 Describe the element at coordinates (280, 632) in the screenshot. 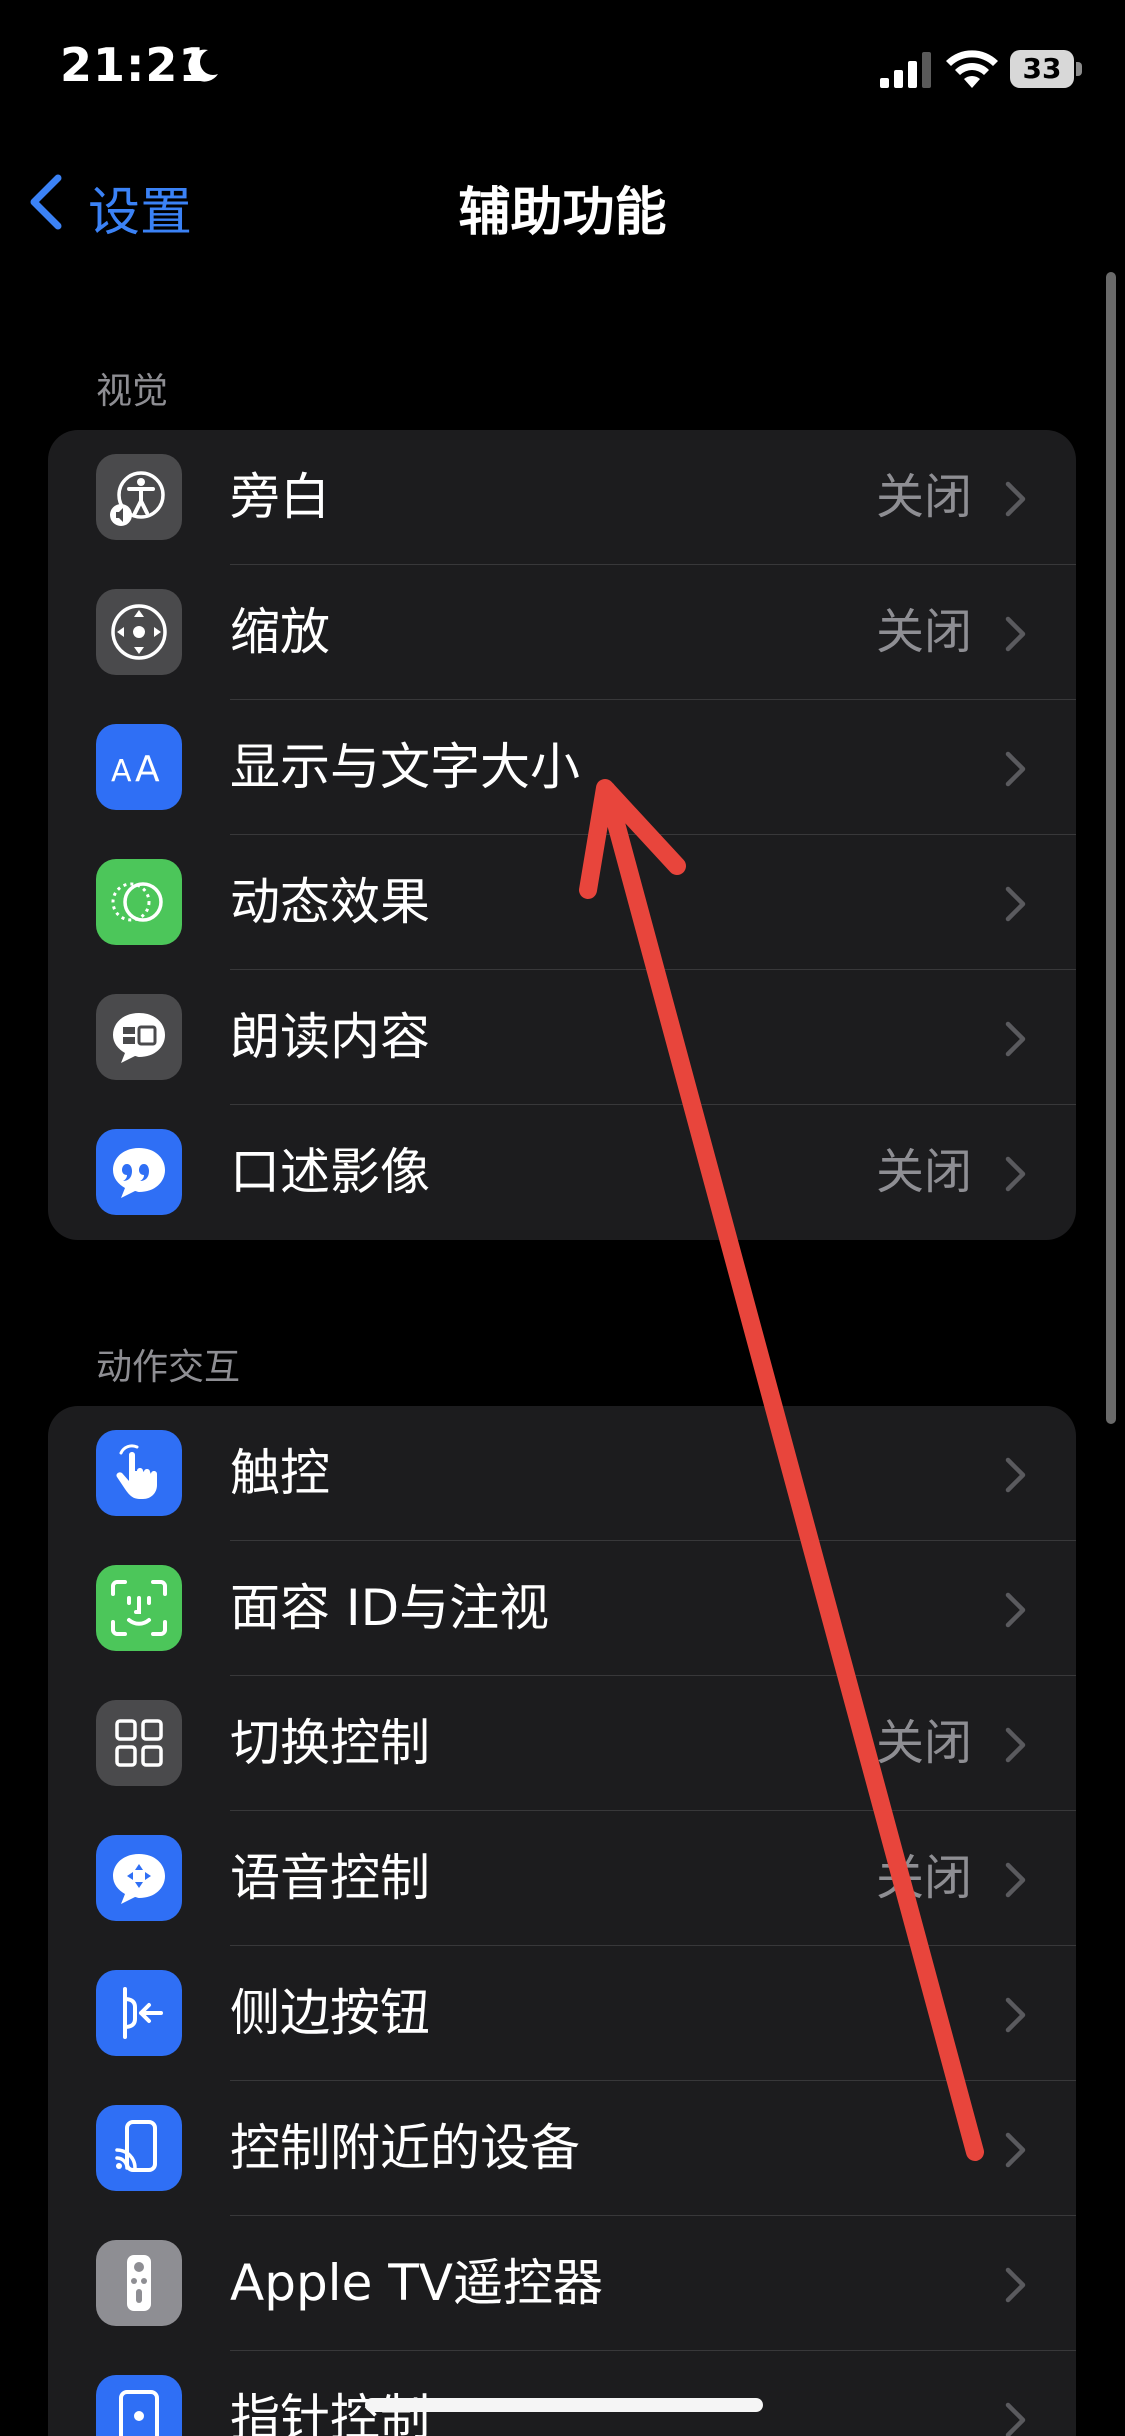

I see `row-label: 缩放` at that location.